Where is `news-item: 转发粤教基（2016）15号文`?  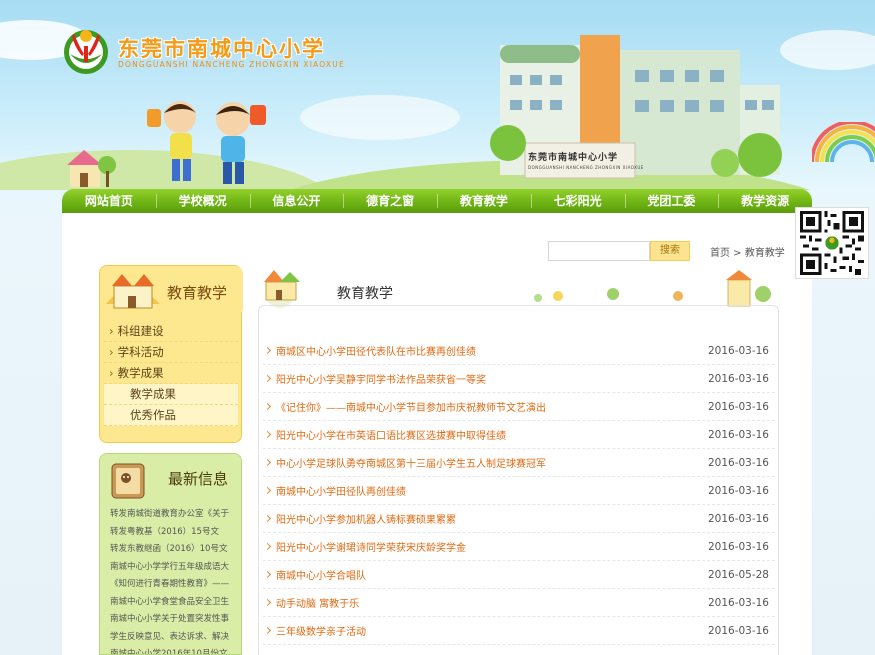
news-item: 转发粤教基（2016）15号文 is located at coordinates (173, 533).